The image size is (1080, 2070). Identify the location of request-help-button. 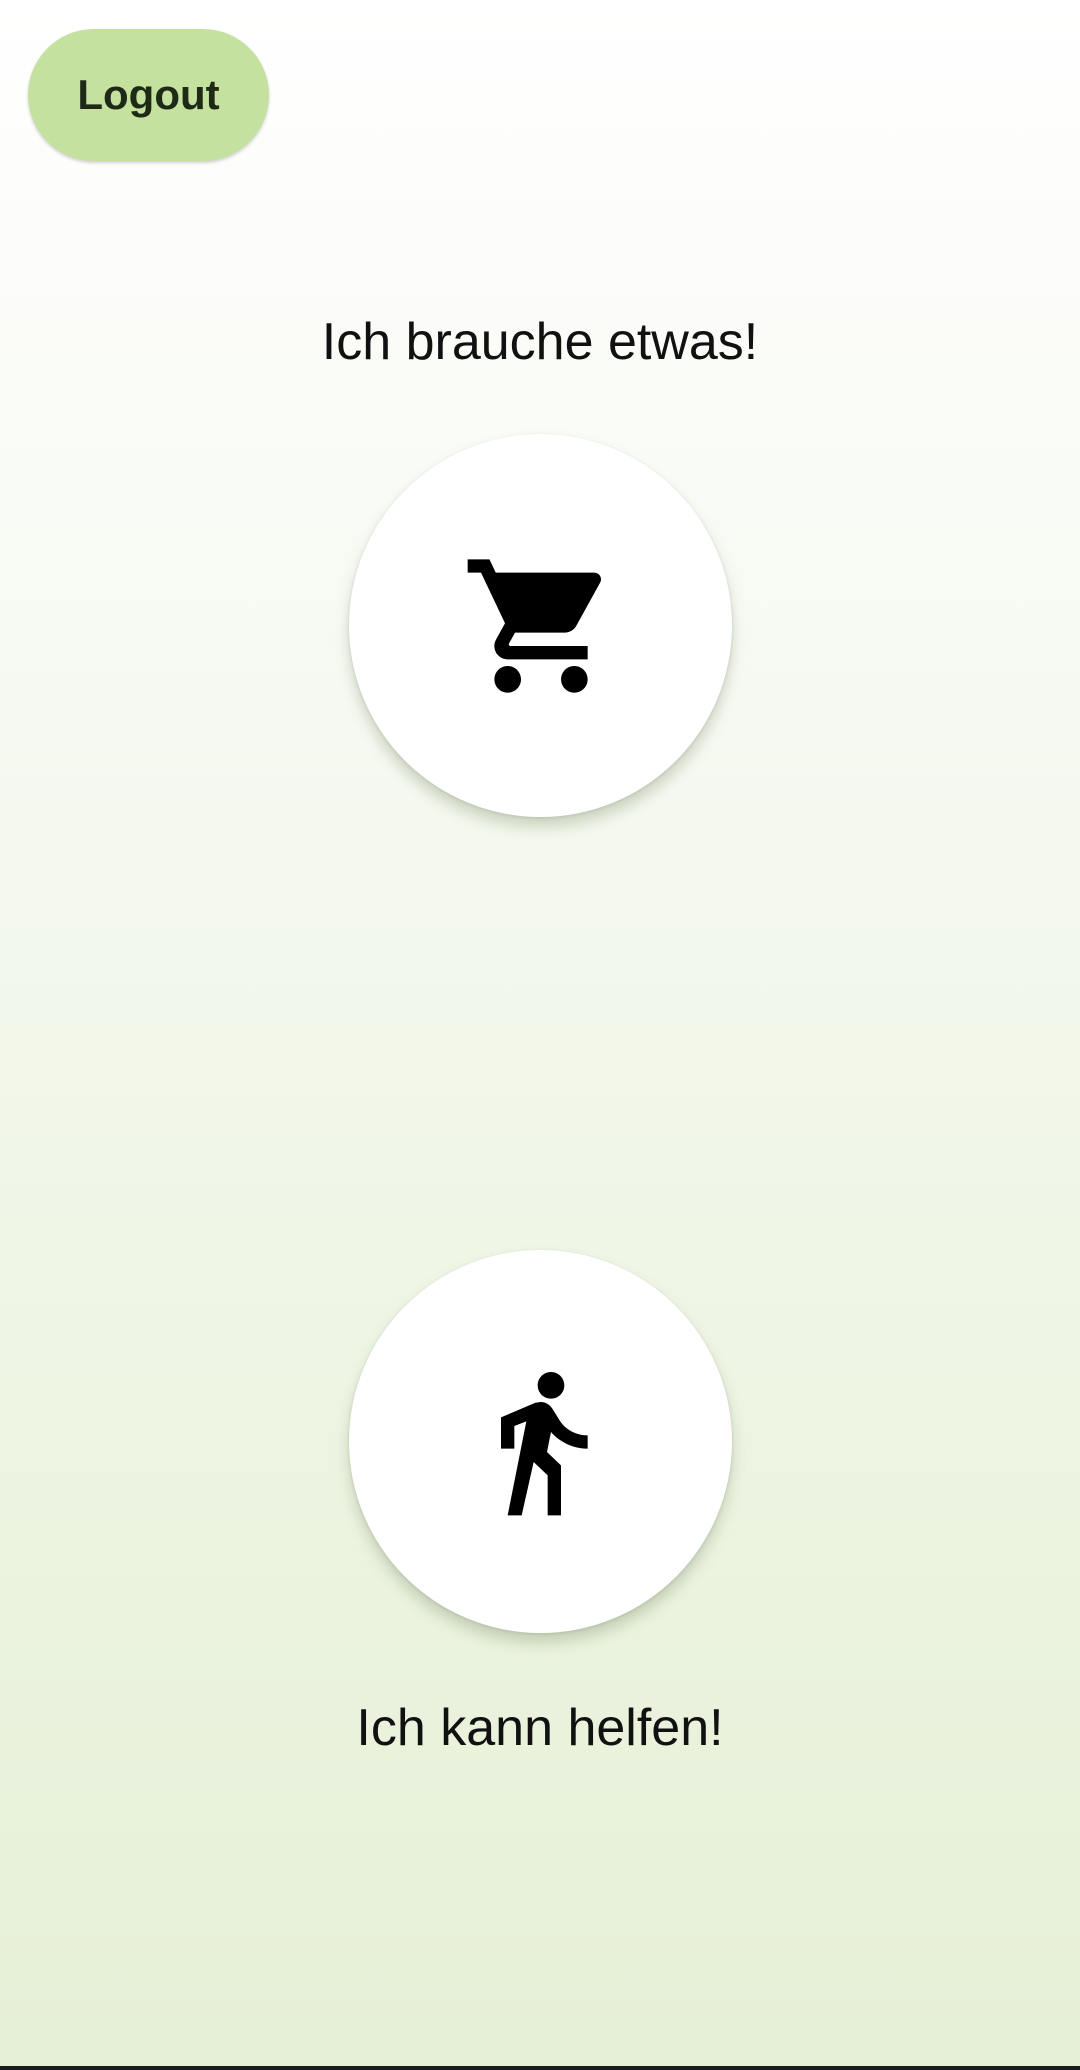
(540, 625).